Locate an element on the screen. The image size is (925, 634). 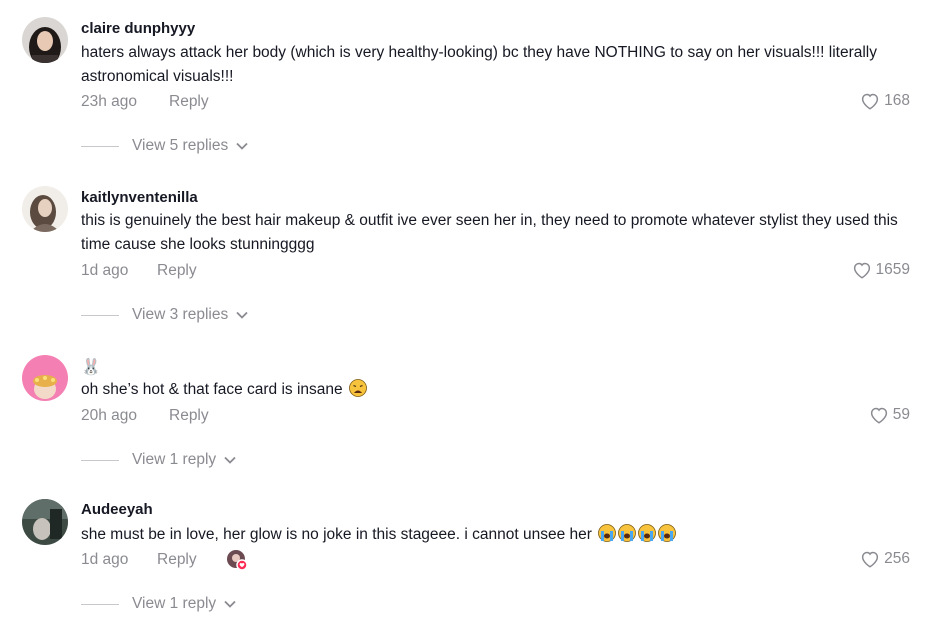
like-button: 168 is located at coordinates (885, 101).